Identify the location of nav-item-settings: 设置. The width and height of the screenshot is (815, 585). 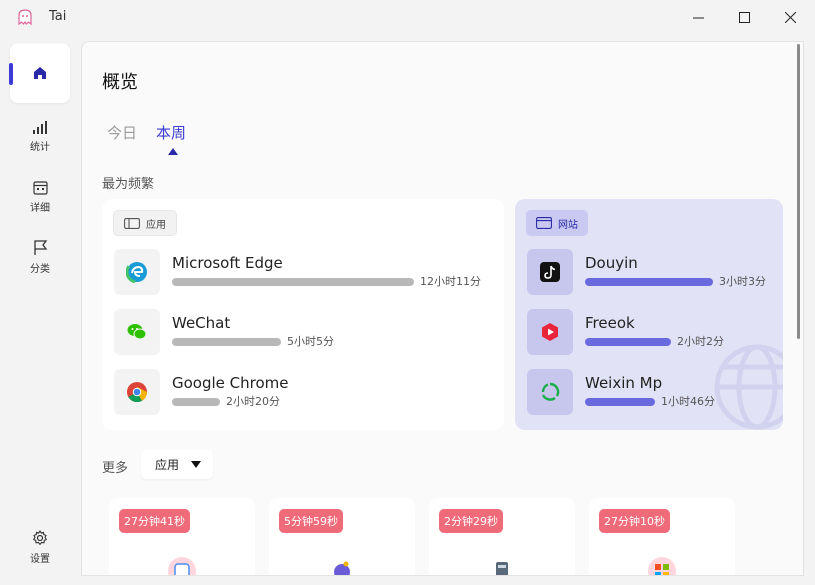
(40, 547).